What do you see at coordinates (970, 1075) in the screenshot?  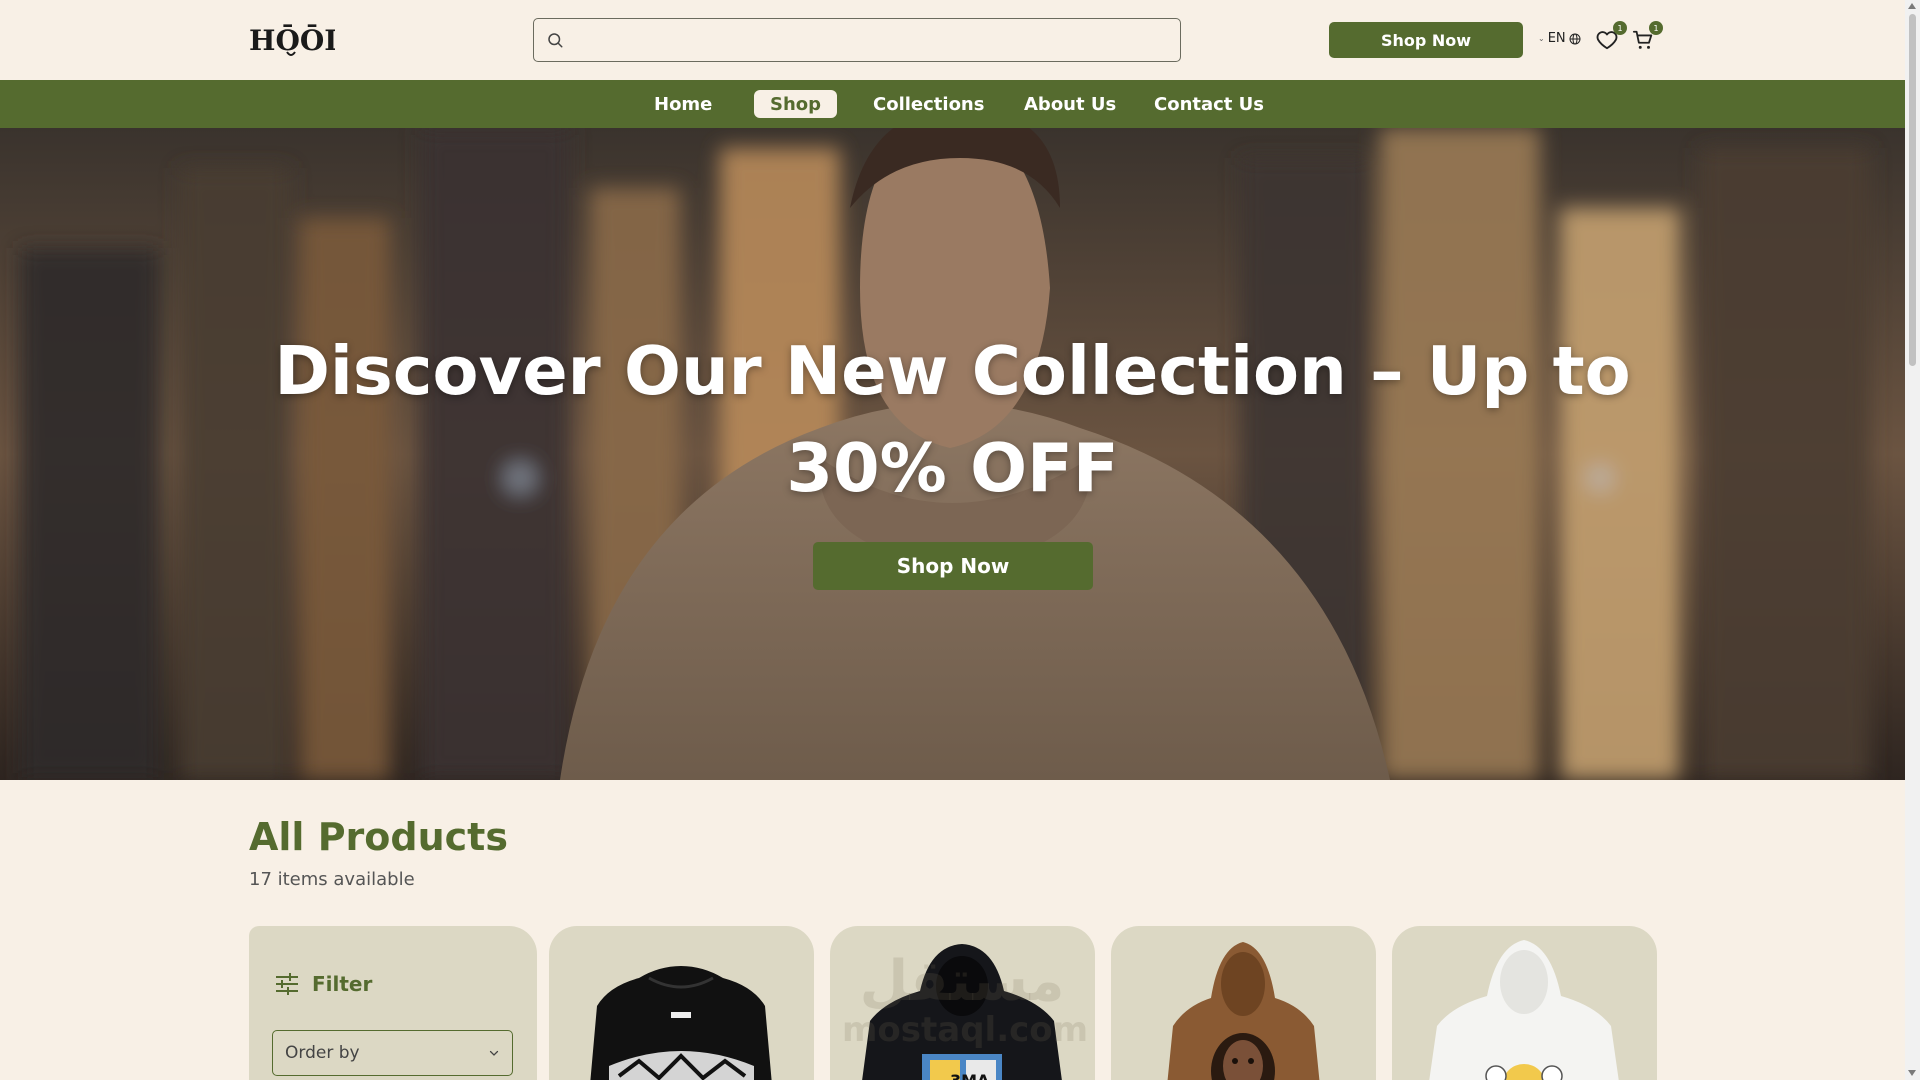 I see `svg-text: 3MA` at bounding box center [970, 1075].